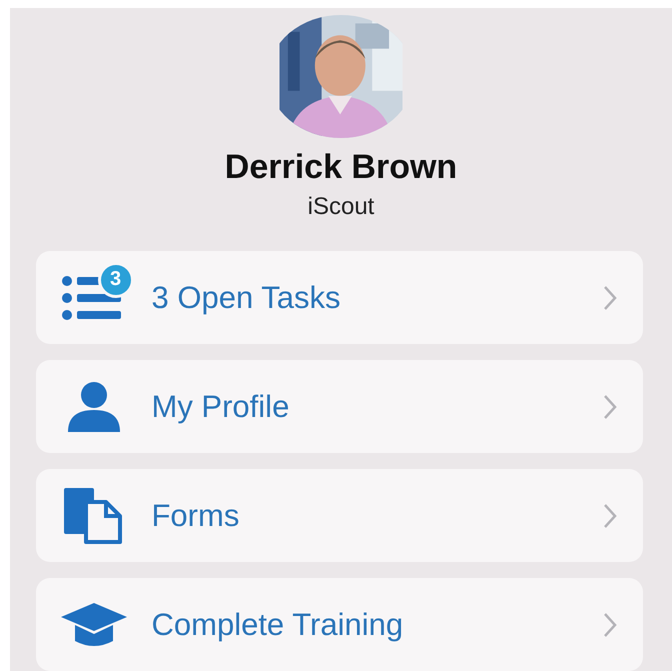  I want to click on menu-item: Forms, so click(339, 515).